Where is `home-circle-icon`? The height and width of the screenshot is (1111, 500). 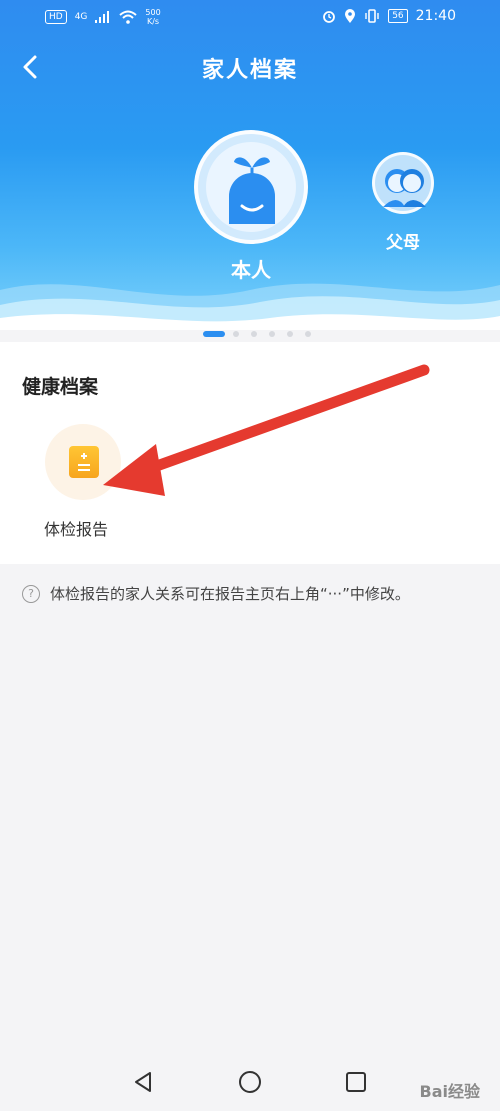
home-circle-icon is located at coordinates (250, 1082).